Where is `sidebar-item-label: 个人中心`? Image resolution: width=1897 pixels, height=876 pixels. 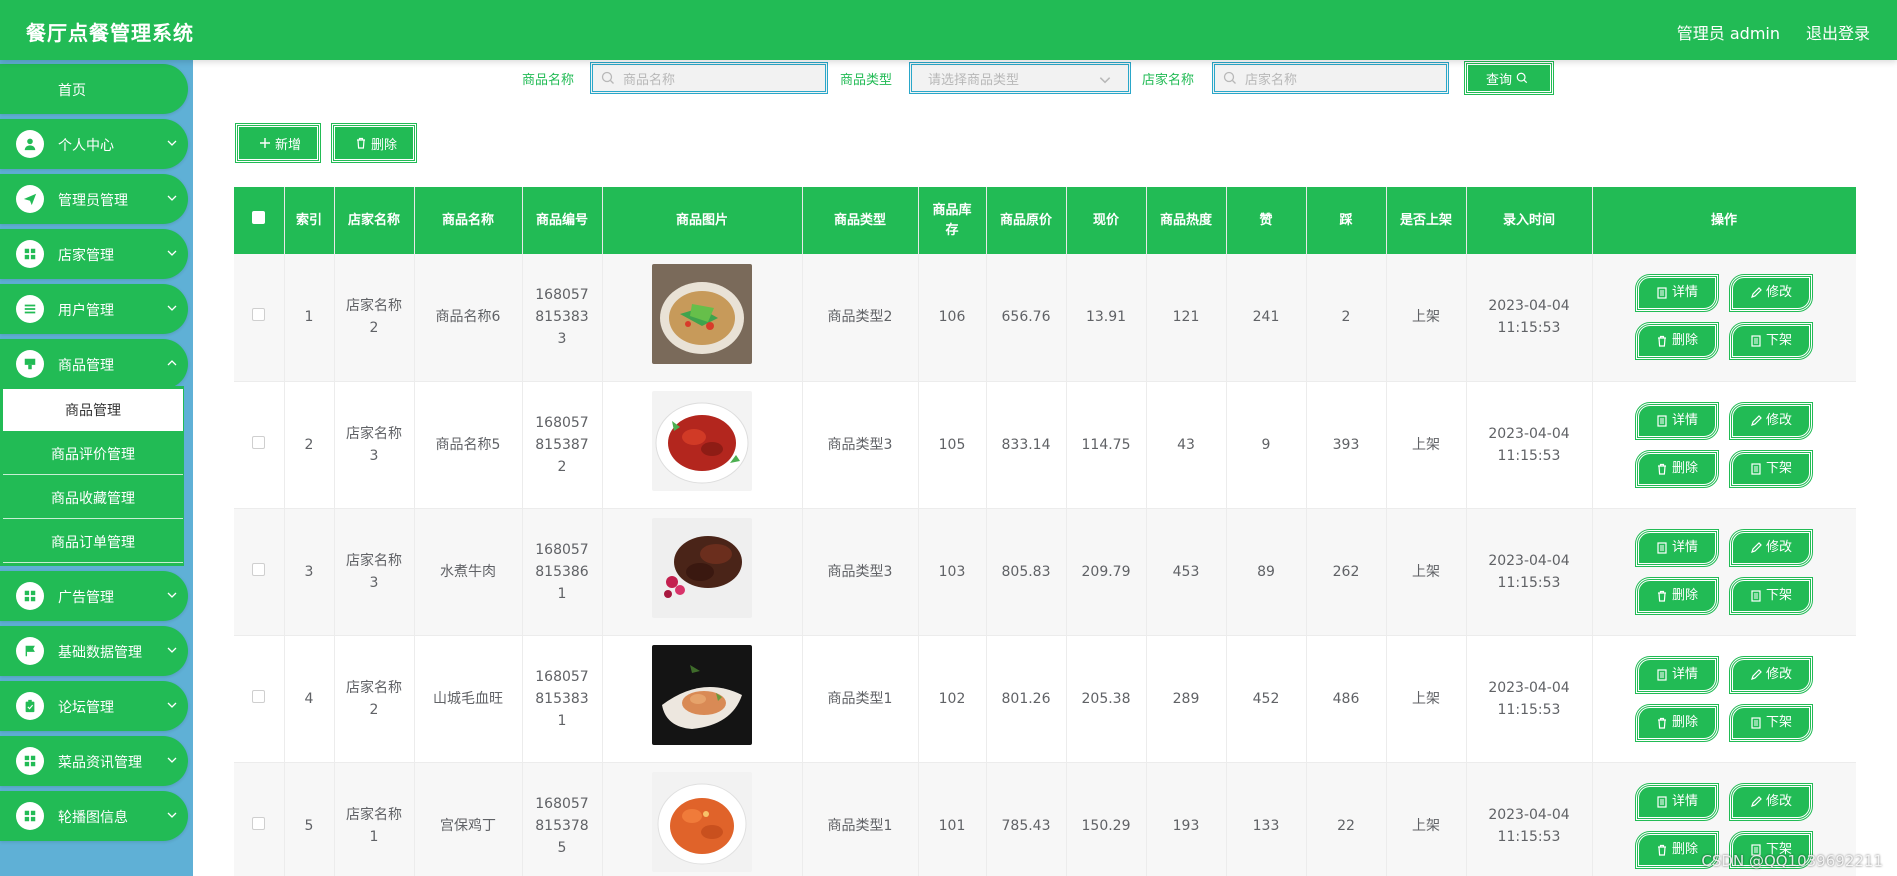
sidebar-item-label: 个人中心 is located at coordinates (86, 146).